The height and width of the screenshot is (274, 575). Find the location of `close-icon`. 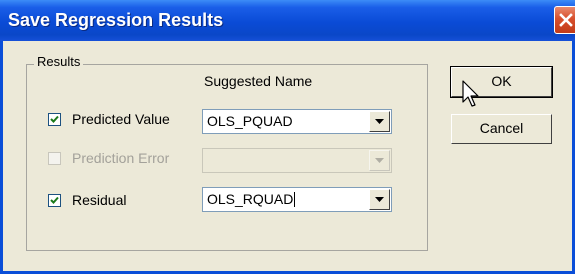

close-icon is located at coordinates (566, 20).